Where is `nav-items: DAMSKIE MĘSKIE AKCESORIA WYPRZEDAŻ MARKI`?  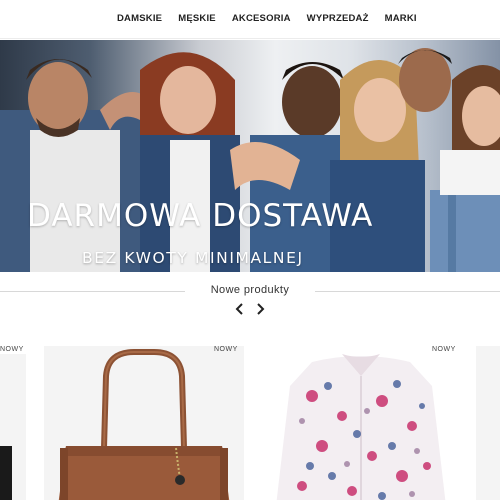 nav-items: DAMSKIE MĘSKIE AKCESORIA WYPRZEDAŻ MARKI is located at coordinates (275, 18).